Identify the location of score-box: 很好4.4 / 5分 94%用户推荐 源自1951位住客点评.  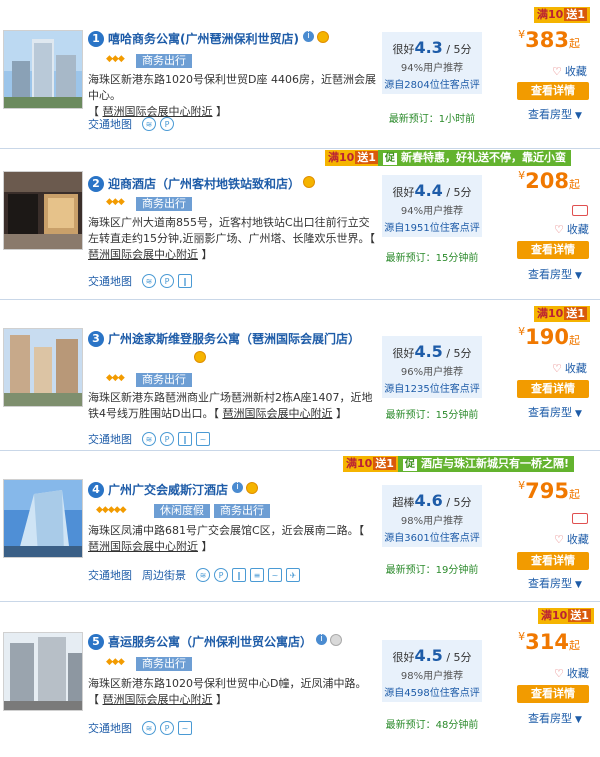
(432, 206).